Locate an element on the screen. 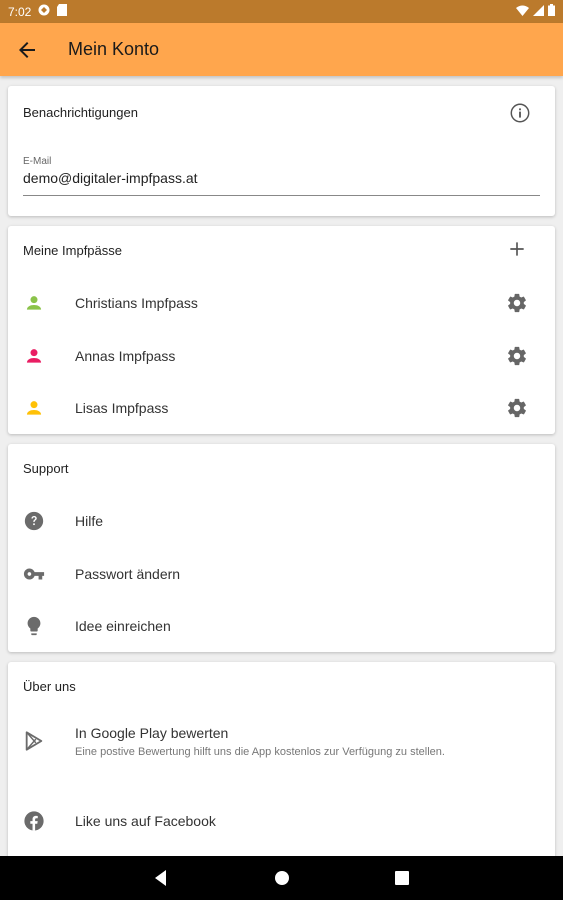 The width and height of the screenshot is (563, 900). pass-item-anna: Annas Impfpass is located at coordinates (281, 356).